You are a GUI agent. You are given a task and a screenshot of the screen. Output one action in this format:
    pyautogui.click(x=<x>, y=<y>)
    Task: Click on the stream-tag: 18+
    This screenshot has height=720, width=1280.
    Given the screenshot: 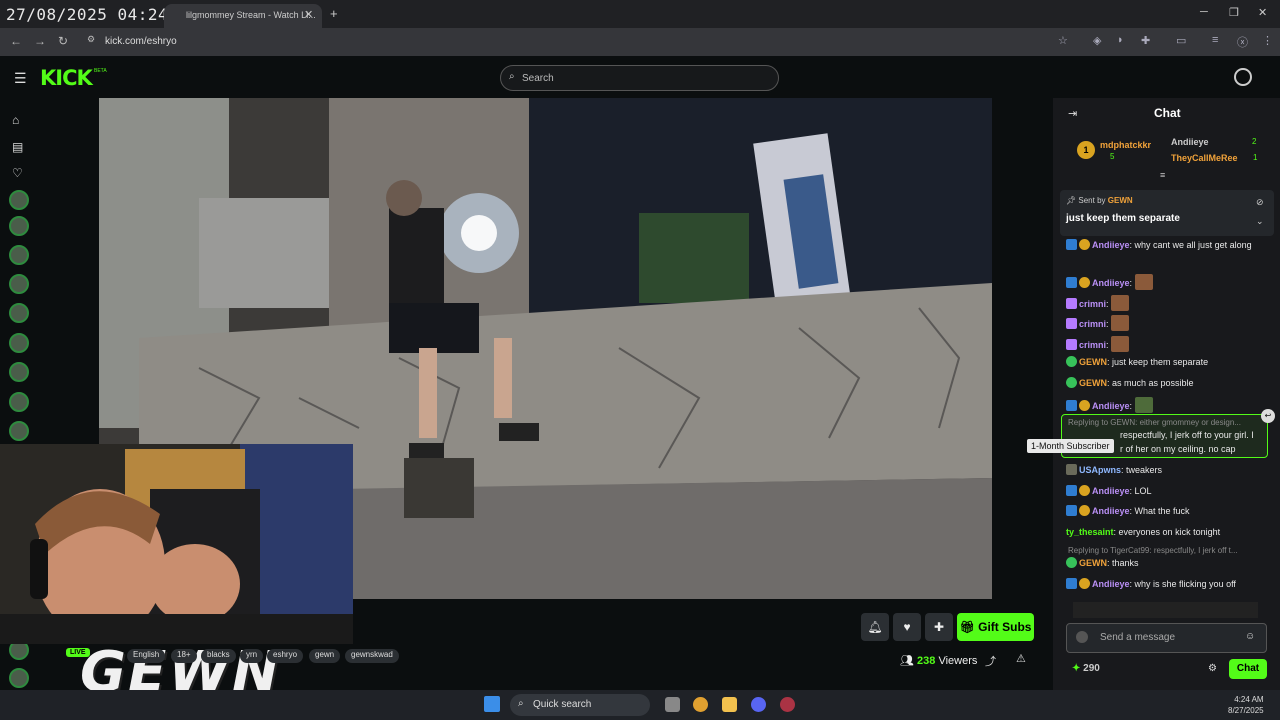 What is the action you would take?
    pyautogui.click(x=184, y=656)
    